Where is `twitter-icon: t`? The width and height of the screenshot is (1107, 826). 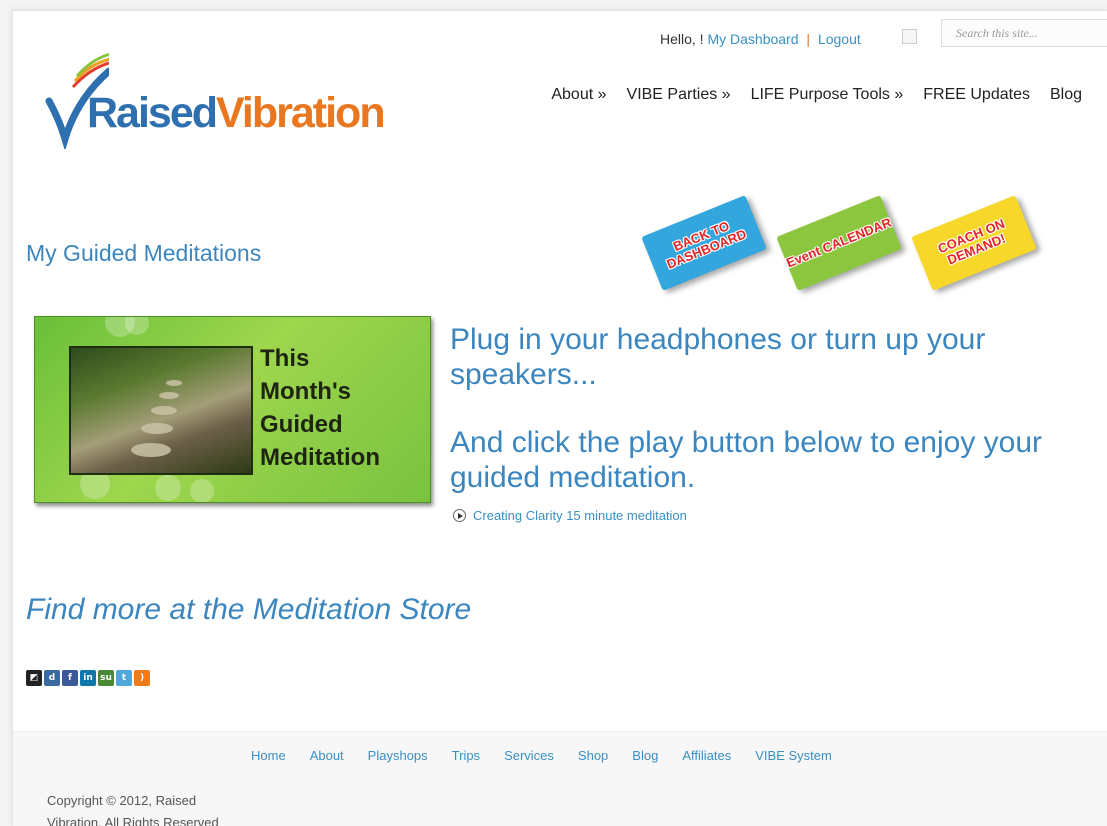 twitter-icon: t is located at coordinates (124, 678).